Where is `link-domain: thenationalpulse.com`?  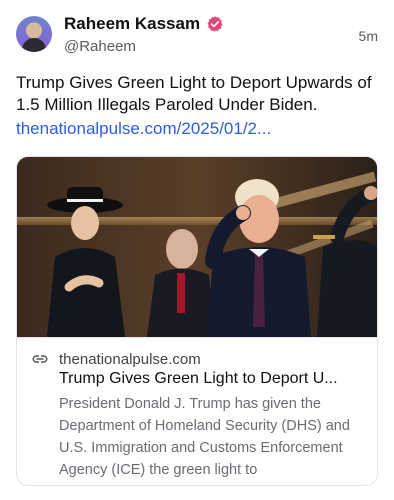 link-domain: thenationalpulse.com is located at coordinates (130, 359).